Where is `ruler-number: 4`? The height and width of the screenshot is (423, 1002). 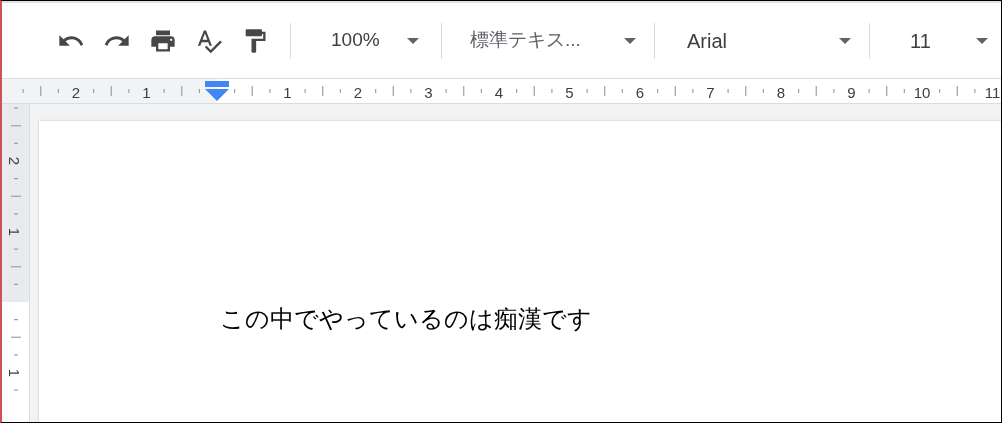
ruler-number: 4 is located at coordinates (499, 93).